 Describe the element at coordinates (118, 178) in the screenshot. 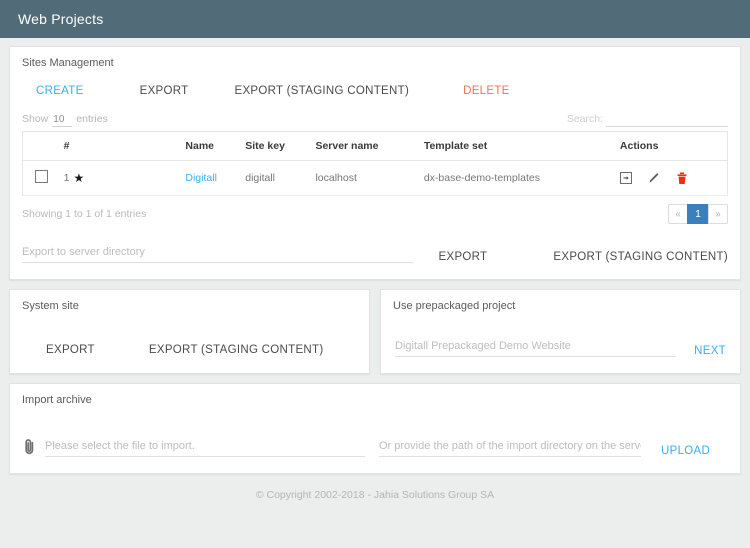

I see `row-index-cell: 1 ★` at that location.